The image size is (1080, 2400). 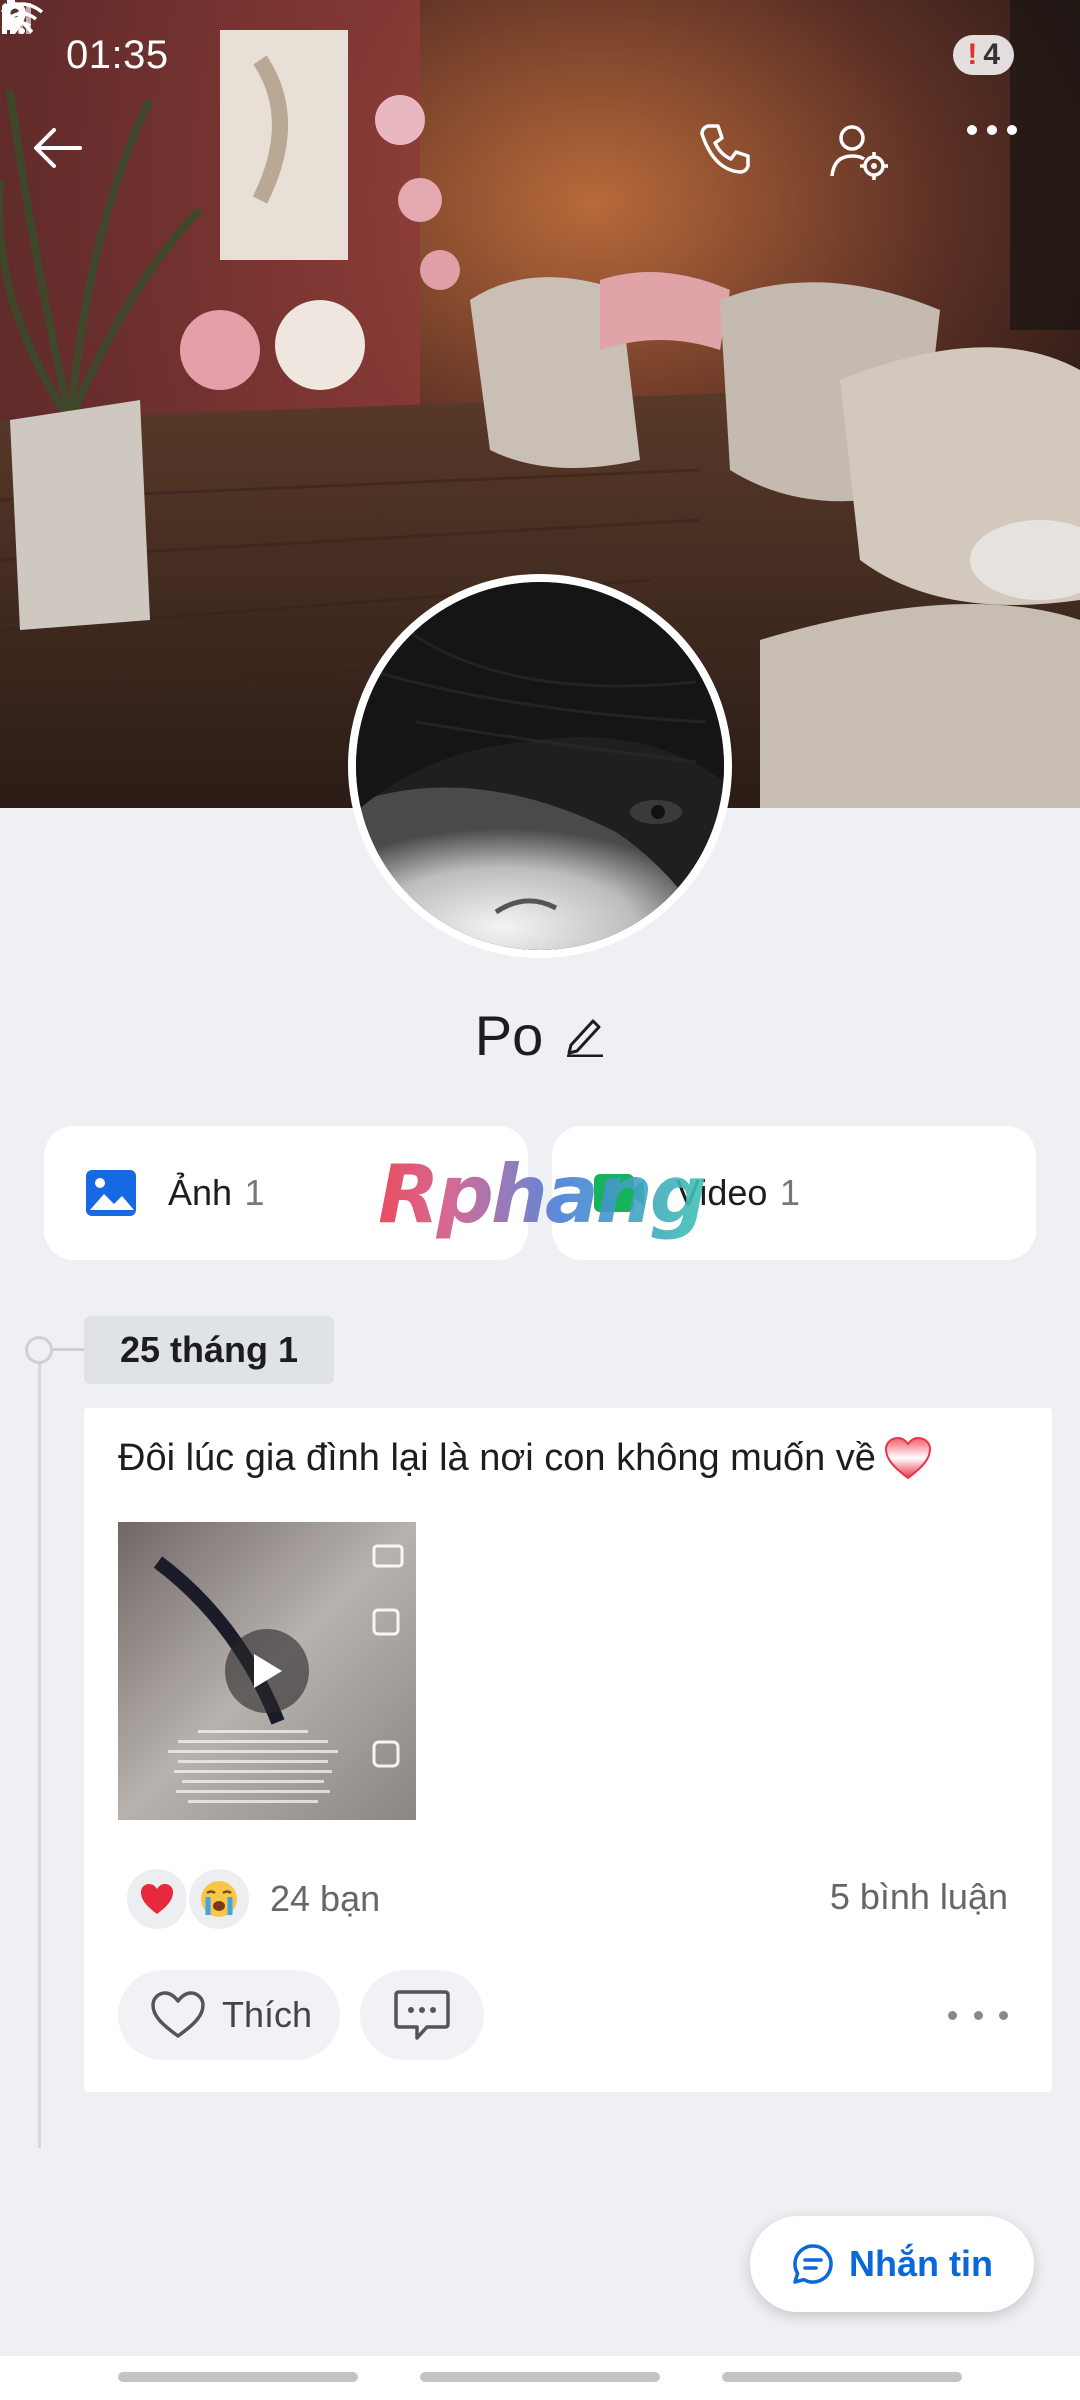 I want to click on heart-reaction, so click(x=157, y=1899).